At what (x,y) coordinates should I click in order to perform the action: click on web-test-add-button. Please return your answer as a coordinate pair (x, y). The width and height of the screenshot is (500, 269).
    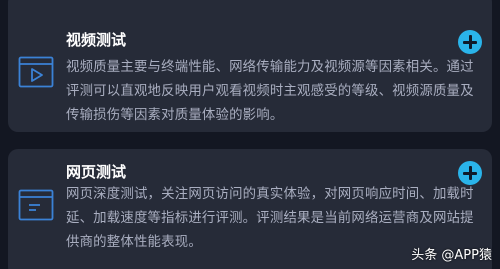
    Looking at the image, I should click on (470, 173).